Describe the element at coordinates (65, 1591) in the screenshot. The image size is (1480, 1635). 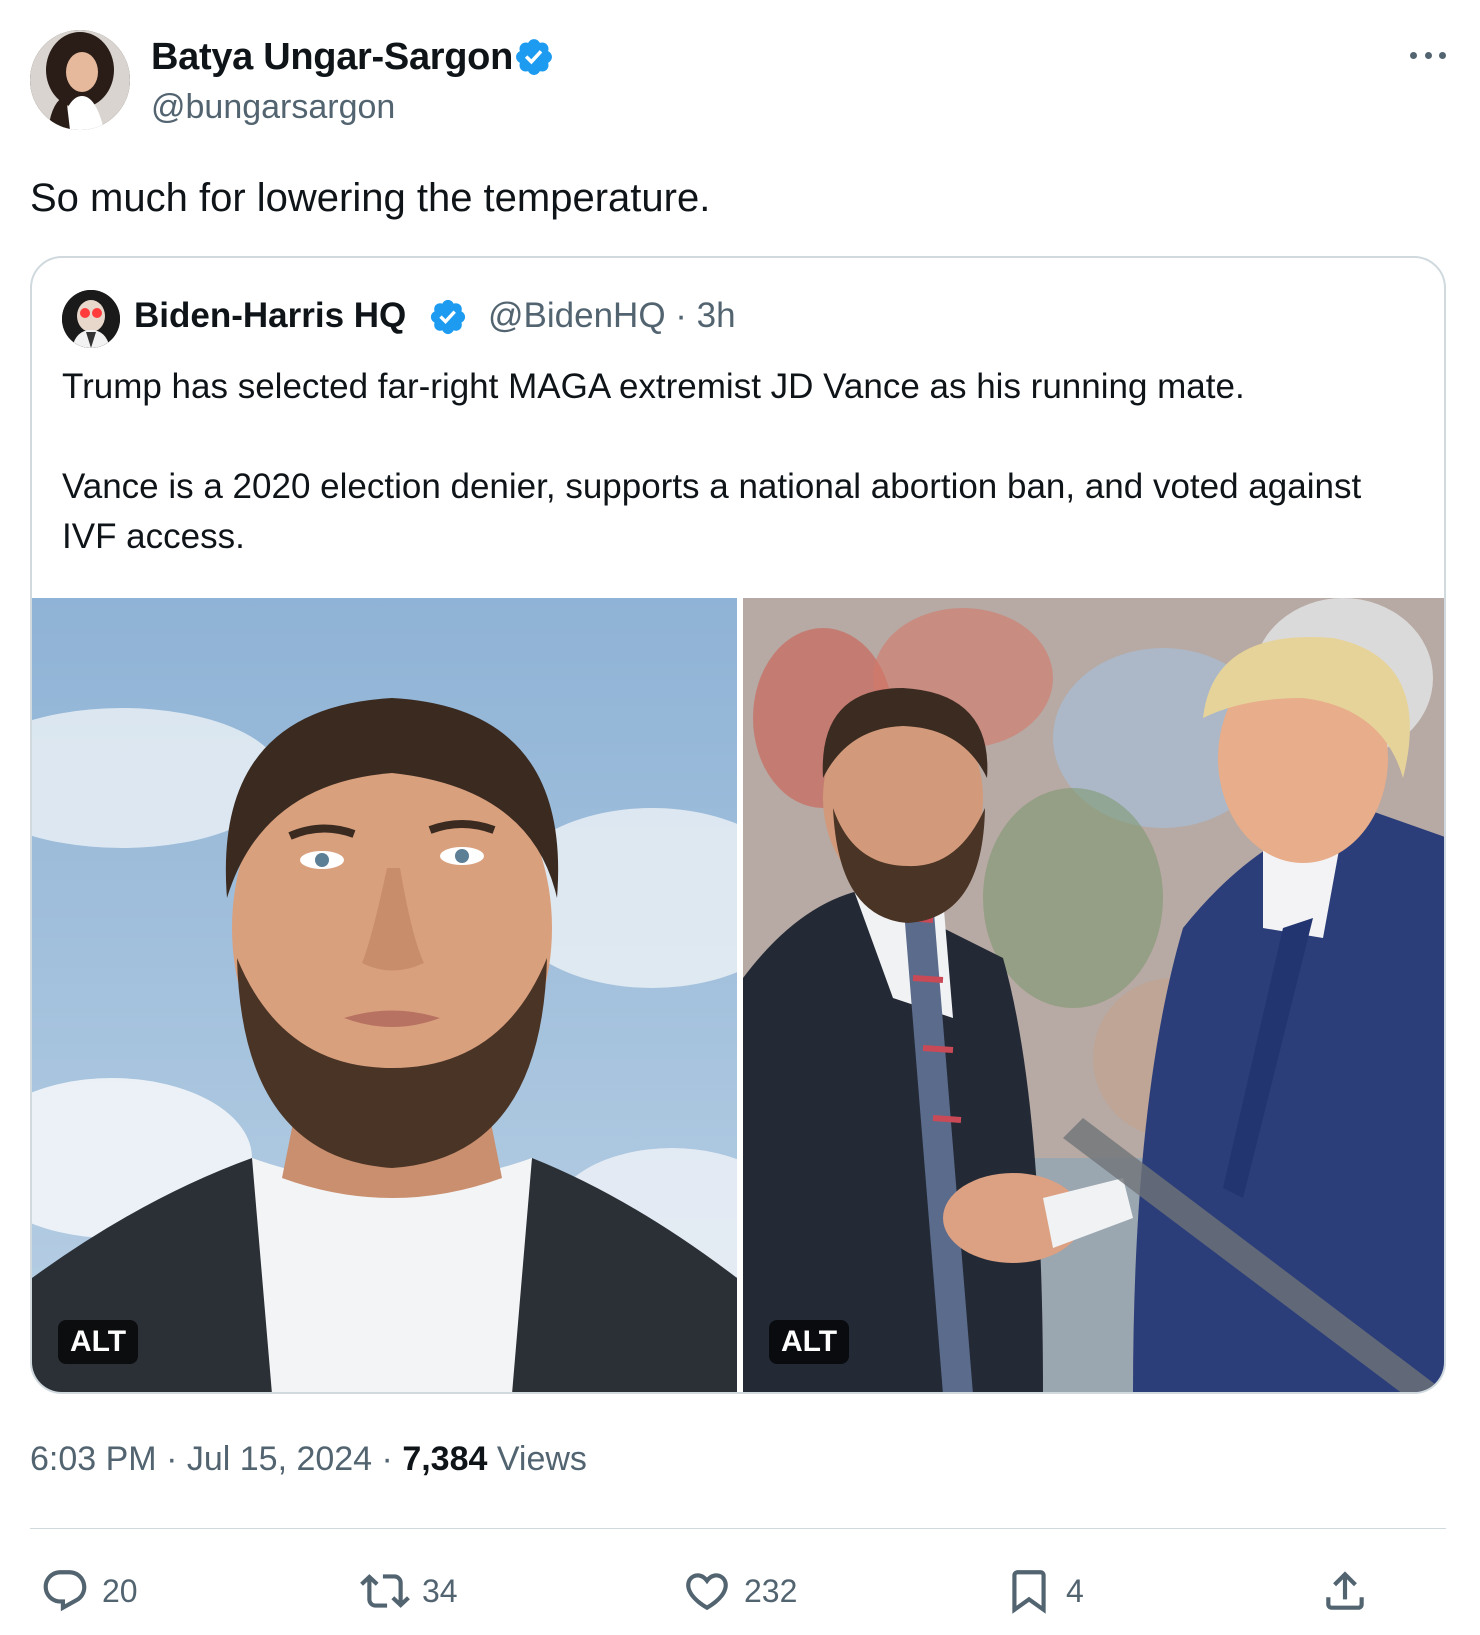
I see `reply-icon` at that location.